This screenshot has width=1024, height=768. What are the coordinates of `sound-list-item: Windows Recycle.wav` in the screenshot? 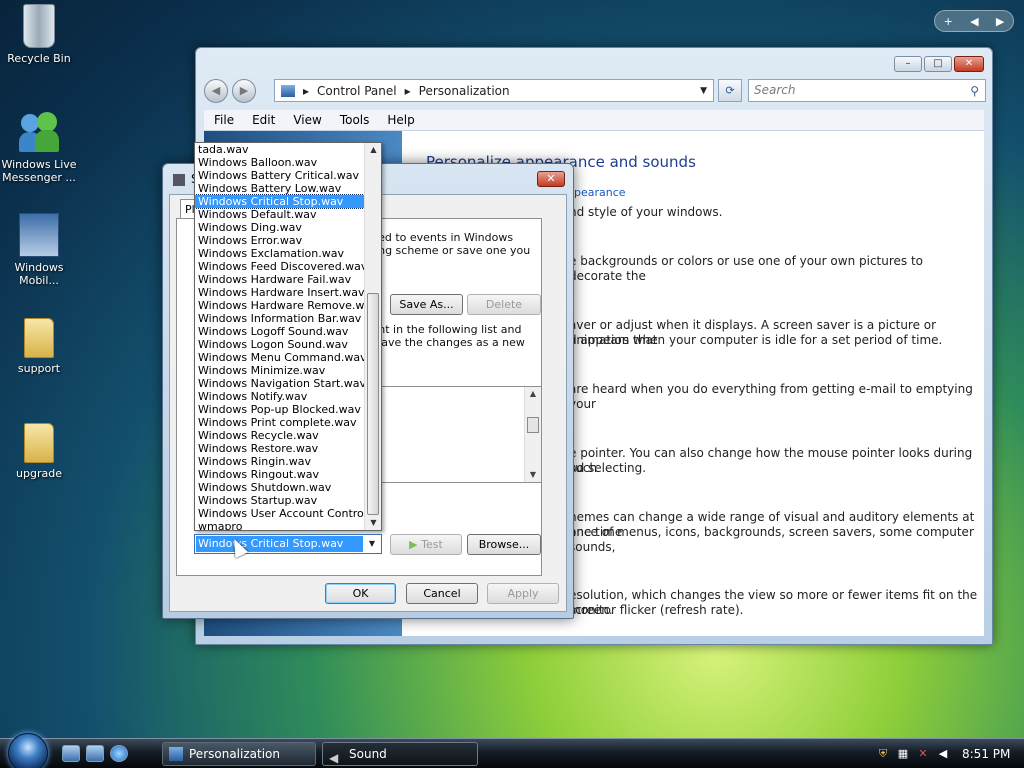 It's located at (279, 435).